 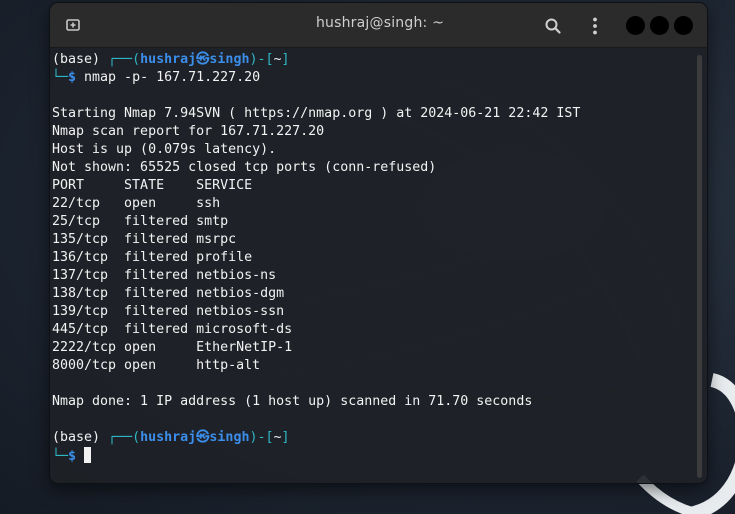 What do you see at coordinates (380, 23) in the screenshot?
I see `window-title: hushraj@singh: ~` at bounding box center [380, 23].